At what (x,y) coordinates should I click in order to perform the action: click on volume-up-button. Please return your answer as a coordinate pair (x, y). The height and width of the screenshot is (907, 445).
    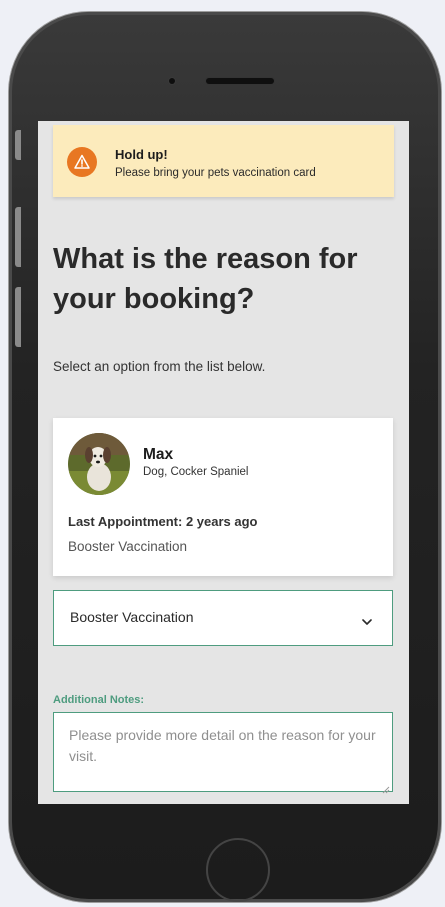
    Looking at the image, I should click on (18, 237).